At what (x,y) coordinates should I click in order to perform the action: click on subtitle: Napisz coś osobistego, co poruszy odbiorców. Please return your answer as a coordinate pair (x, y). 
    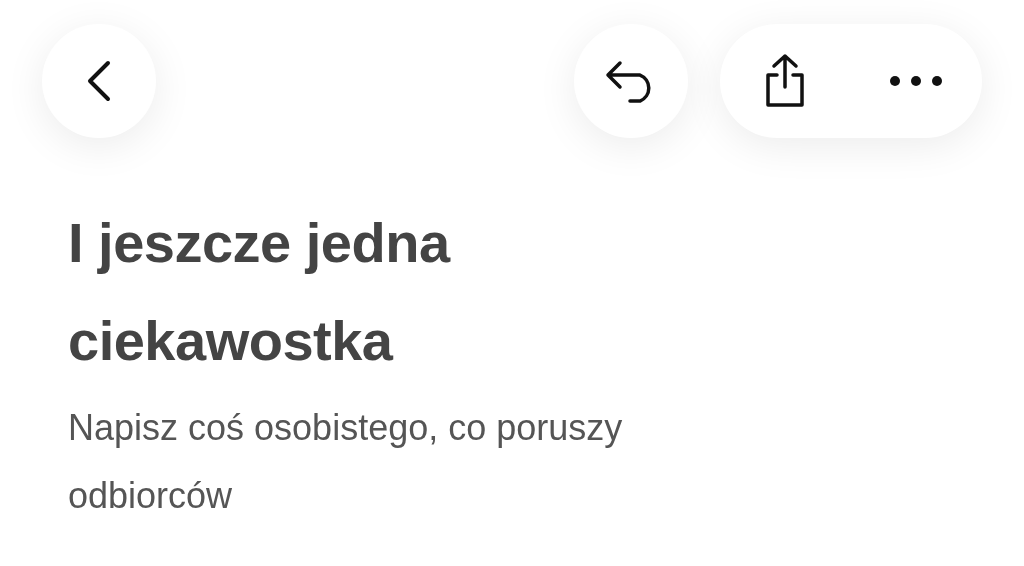
    Looking at the image, I should click on (346, 462).